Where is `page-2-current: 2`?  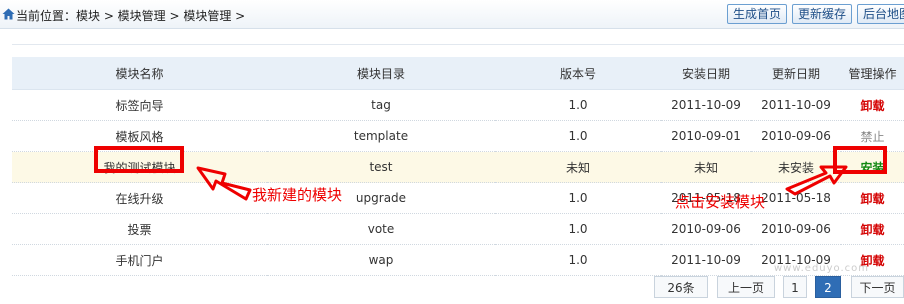
page-2-current: 2 is located at coordinates (828, 287).